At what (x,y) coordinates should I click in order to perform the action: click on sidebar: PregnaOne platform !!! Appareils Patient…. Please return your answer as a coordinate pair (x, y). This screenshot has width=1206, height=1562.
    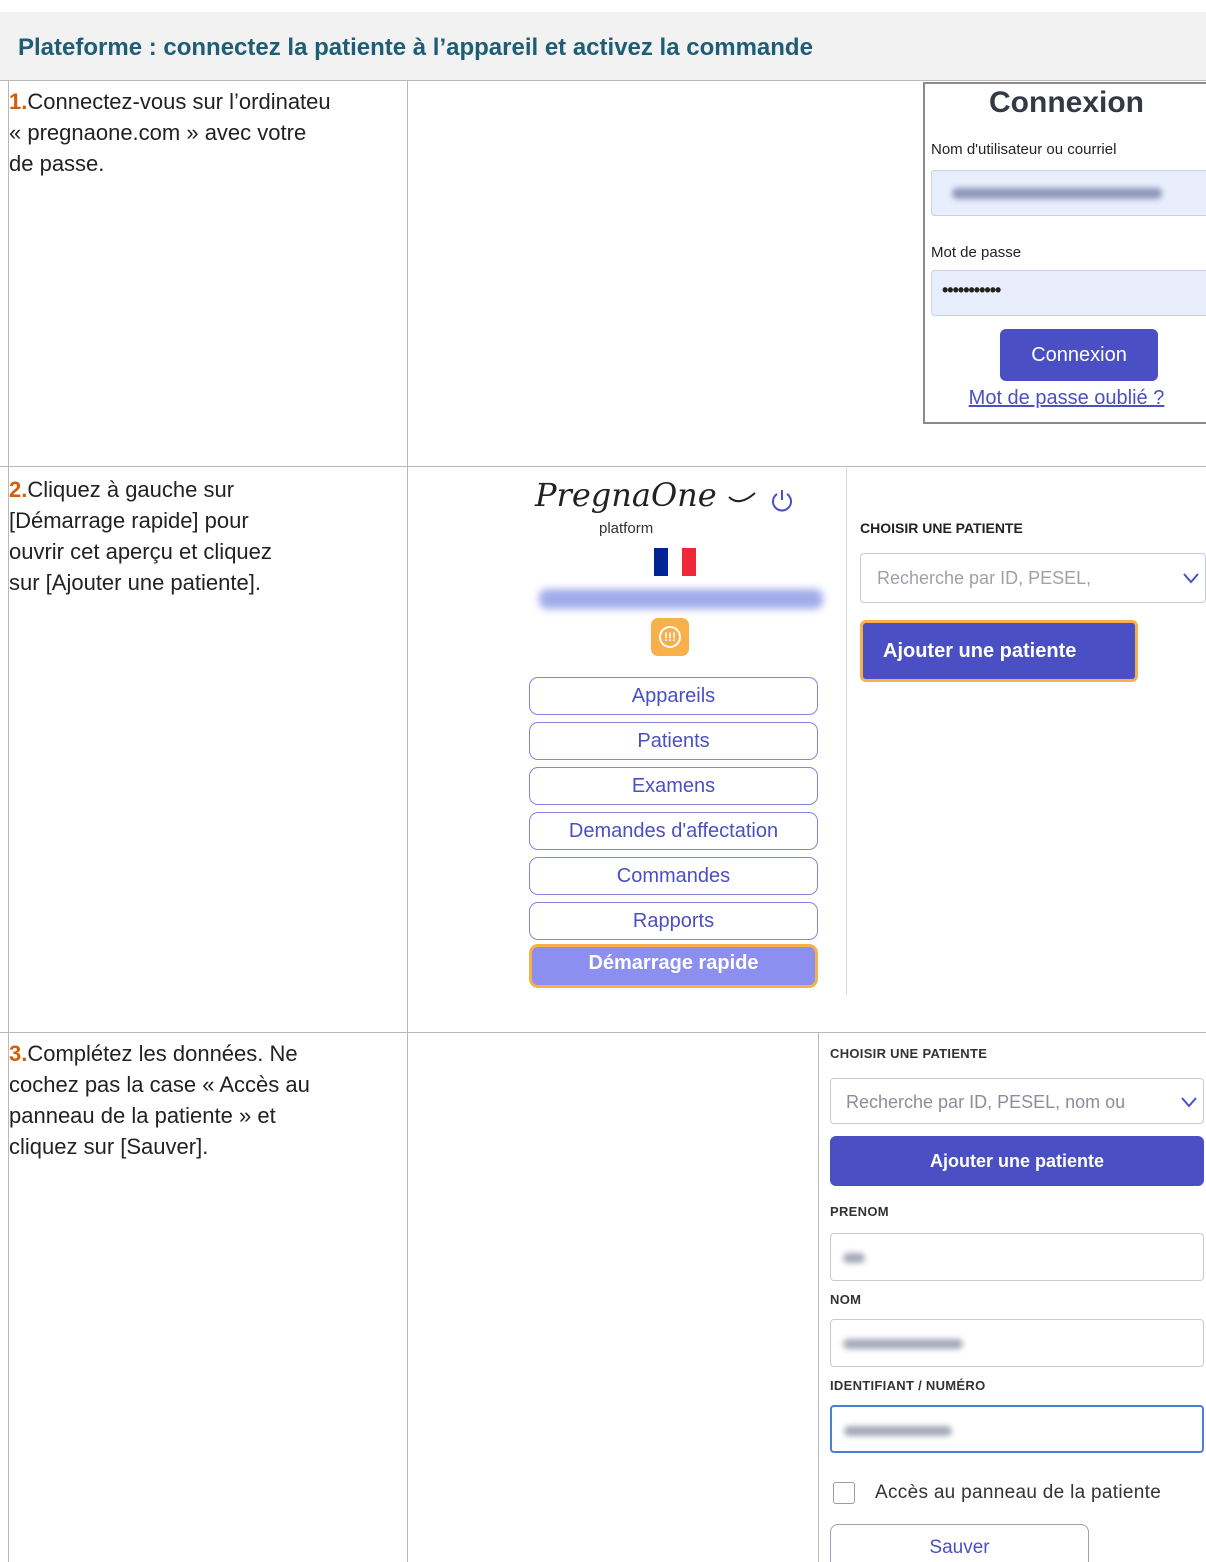
    Looking at the image, I should click on (673, 731).